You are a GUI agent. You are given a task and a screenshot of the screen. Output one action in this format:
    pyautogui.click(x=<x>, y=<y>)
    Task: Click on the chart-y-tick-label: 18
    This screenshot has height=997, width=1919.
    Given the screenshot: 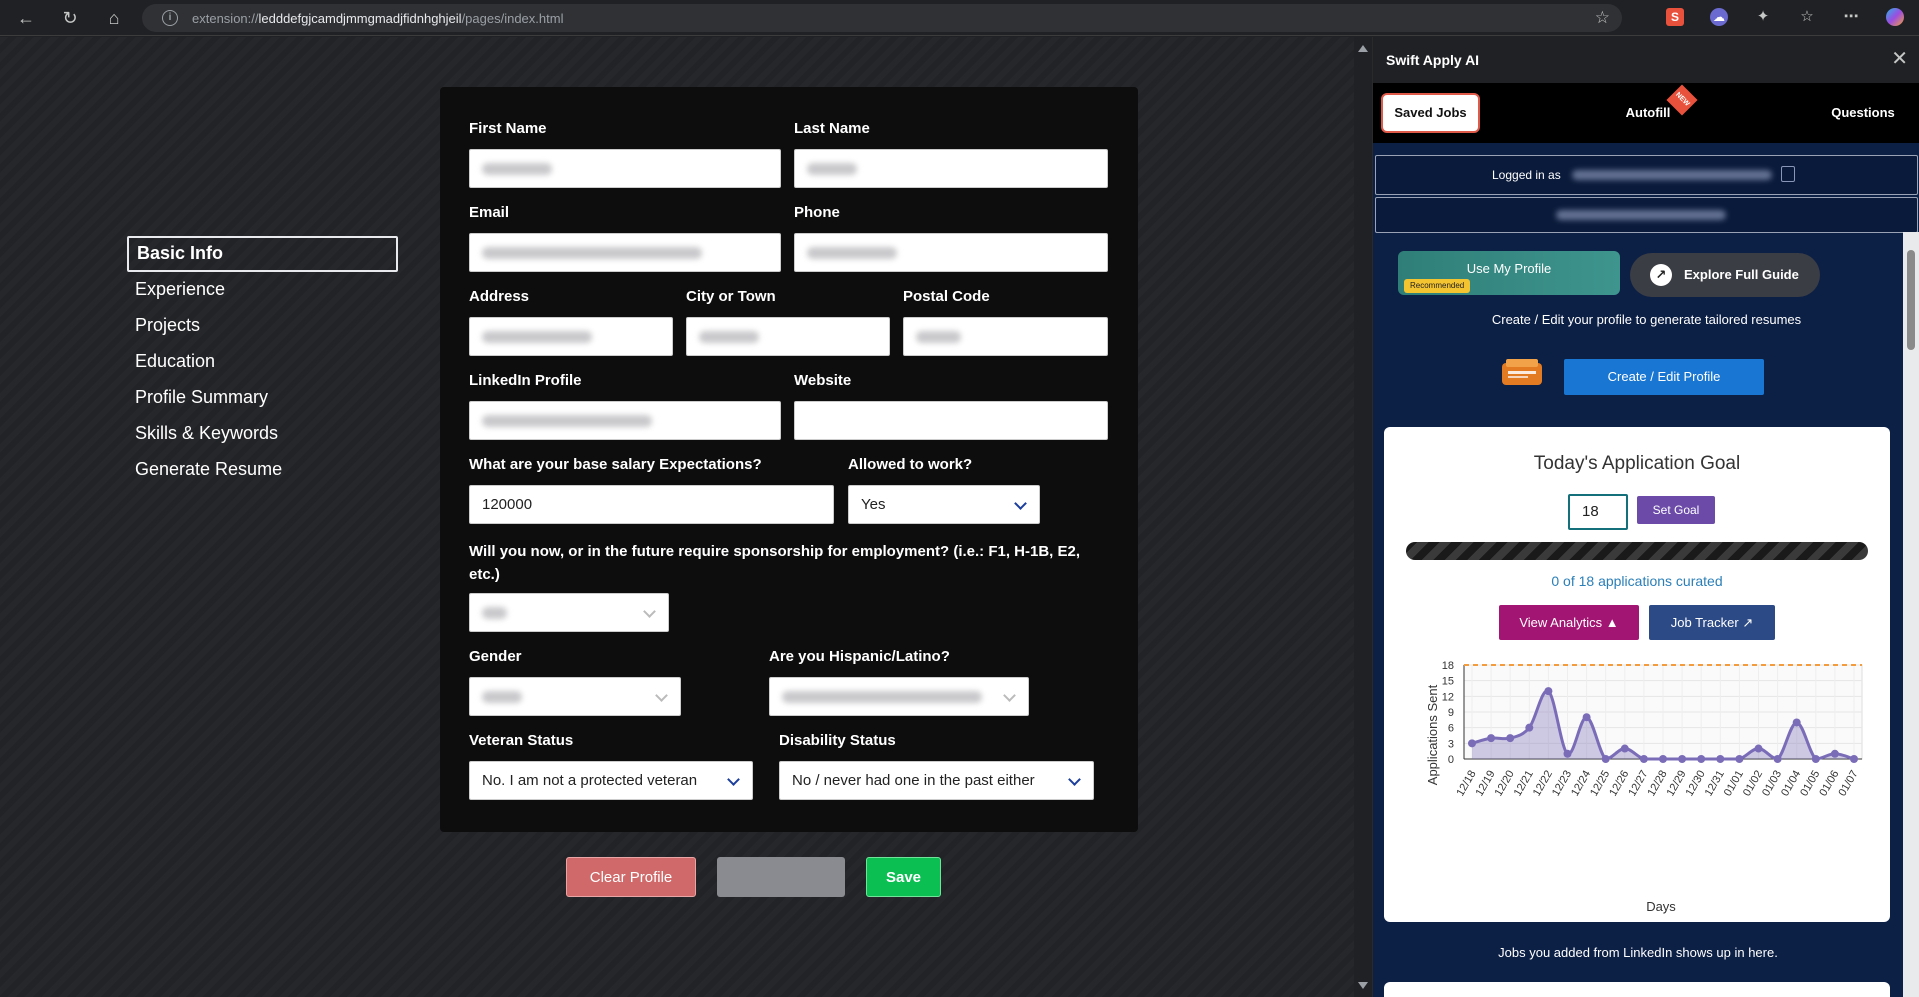 What is the action you would take?
    pyautogui.click(x=1448, y=666)
    